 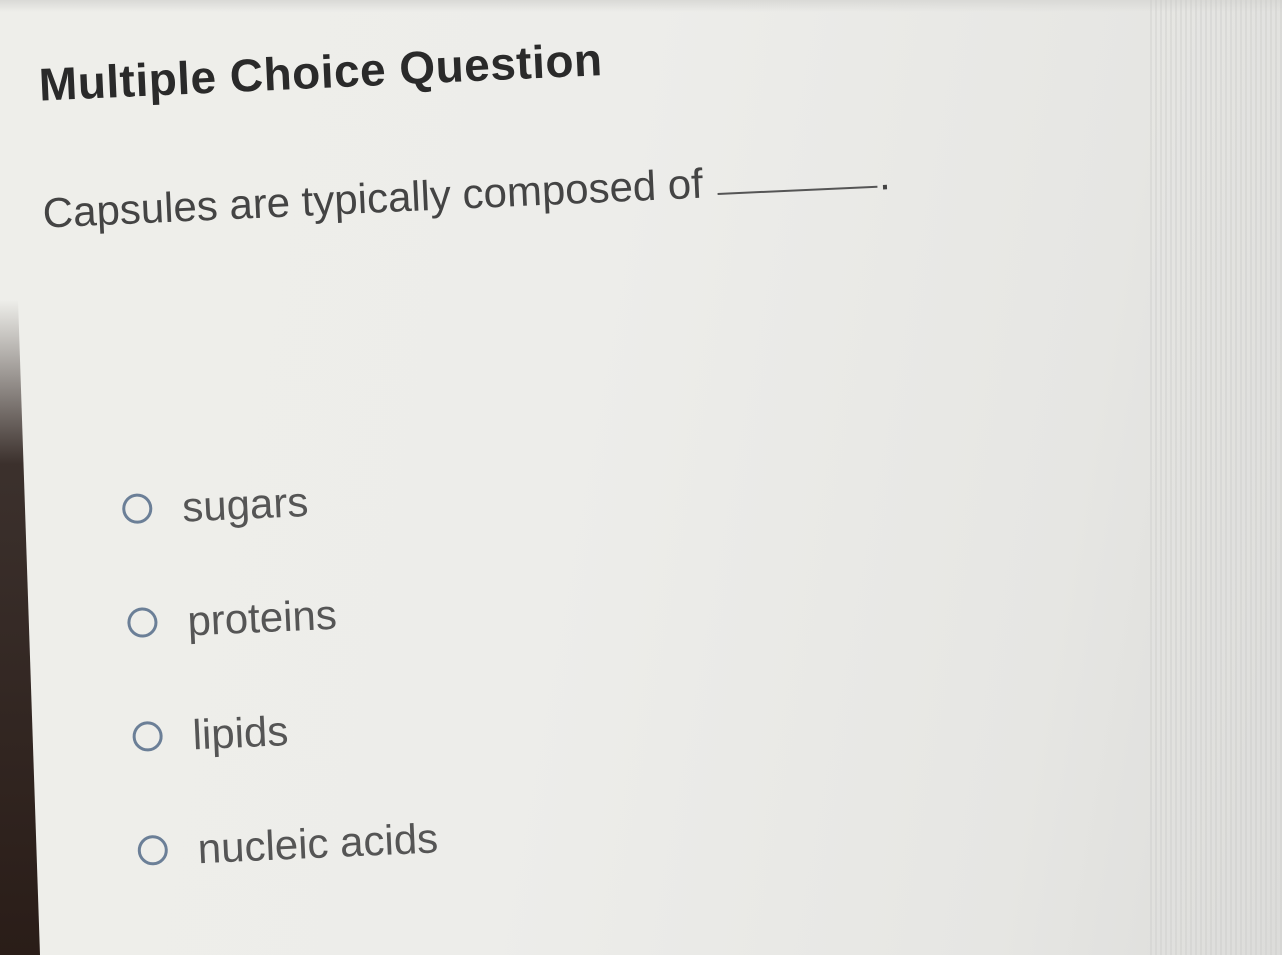 I want to click on page-title: Multiple Choice Question, so click(x=320, y=72).